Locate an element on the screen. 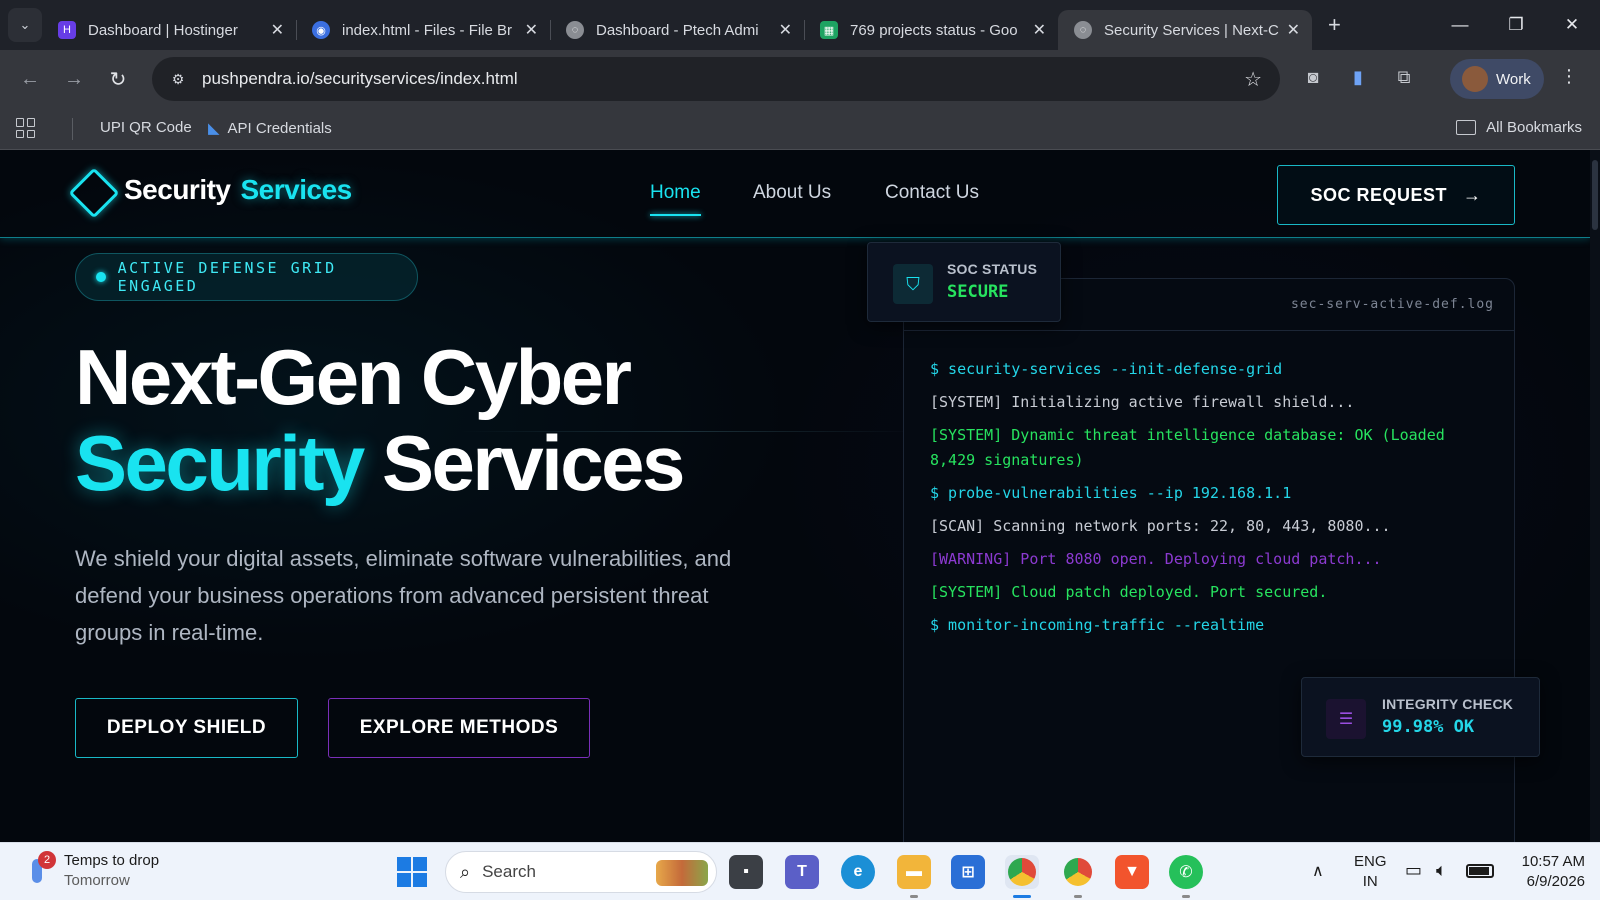  integrity-check-card: ☰ INTEGRITY CHECK 99.98% OK is located at coordinates (1420, 717).